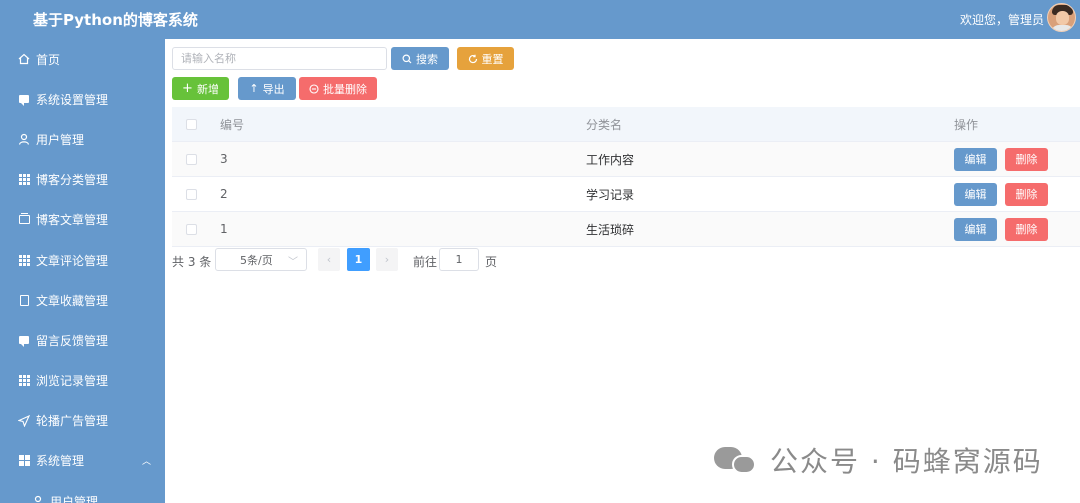  Describe the element at coordinates (459, 259) in the screenshot. I see `goto-page-input: 1` at that location.